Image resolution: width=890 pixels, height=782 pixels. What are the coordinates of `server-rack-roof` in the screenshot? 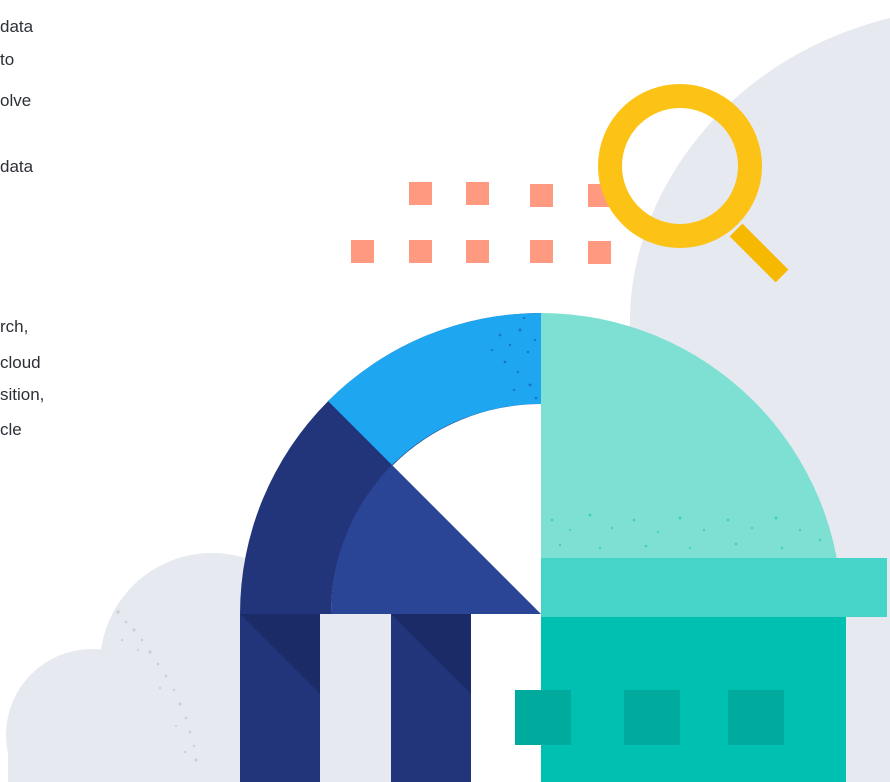 It's located at (714, 587).